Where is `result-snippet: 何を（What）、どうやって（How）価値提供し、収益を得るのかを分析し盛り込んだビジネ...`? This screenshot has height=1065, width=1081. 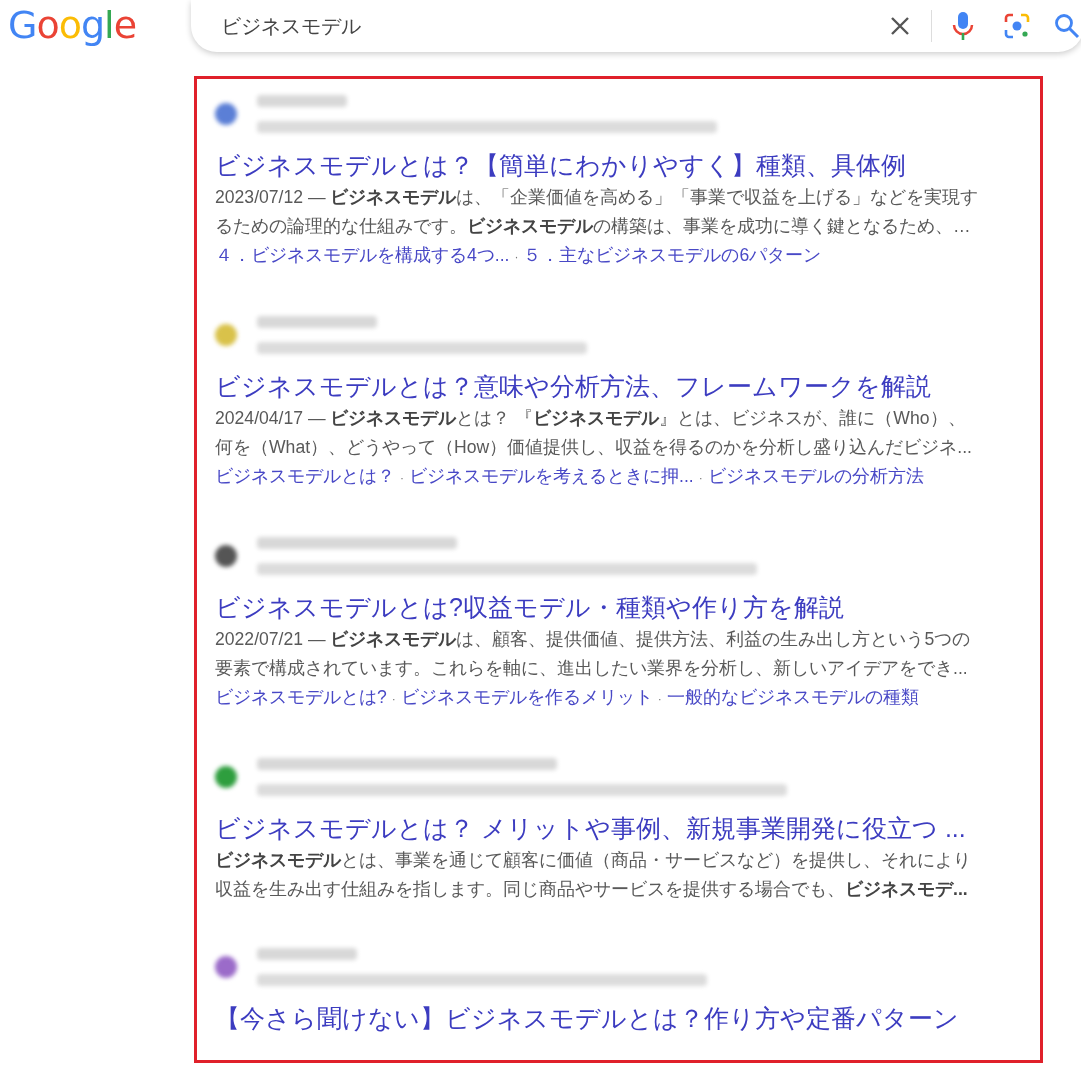
result-snippet: 何を（What）、どうやって（How）価値提供し、収益を得るのかを分析し盛り込んだビジネ... is located at coordinates (594, 447).